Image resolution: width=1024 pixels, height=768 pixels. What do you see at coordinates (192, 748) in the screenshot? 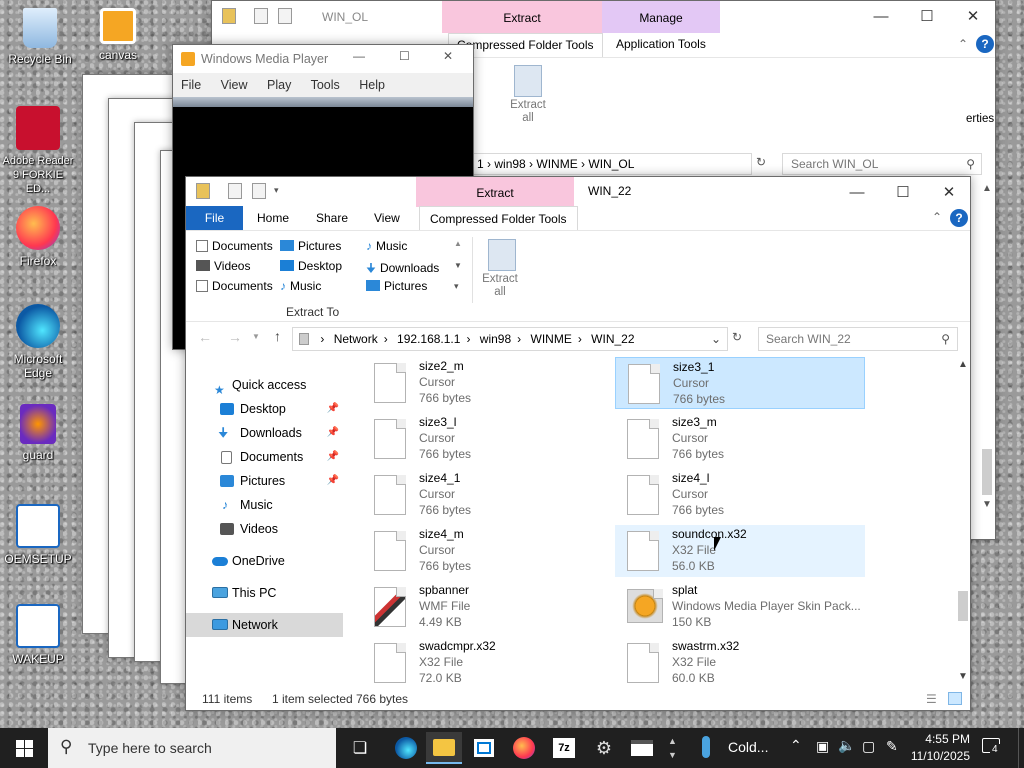
I see `taskbar-search-box: ⚲ Type here to search` at bounding box center [192, 748].